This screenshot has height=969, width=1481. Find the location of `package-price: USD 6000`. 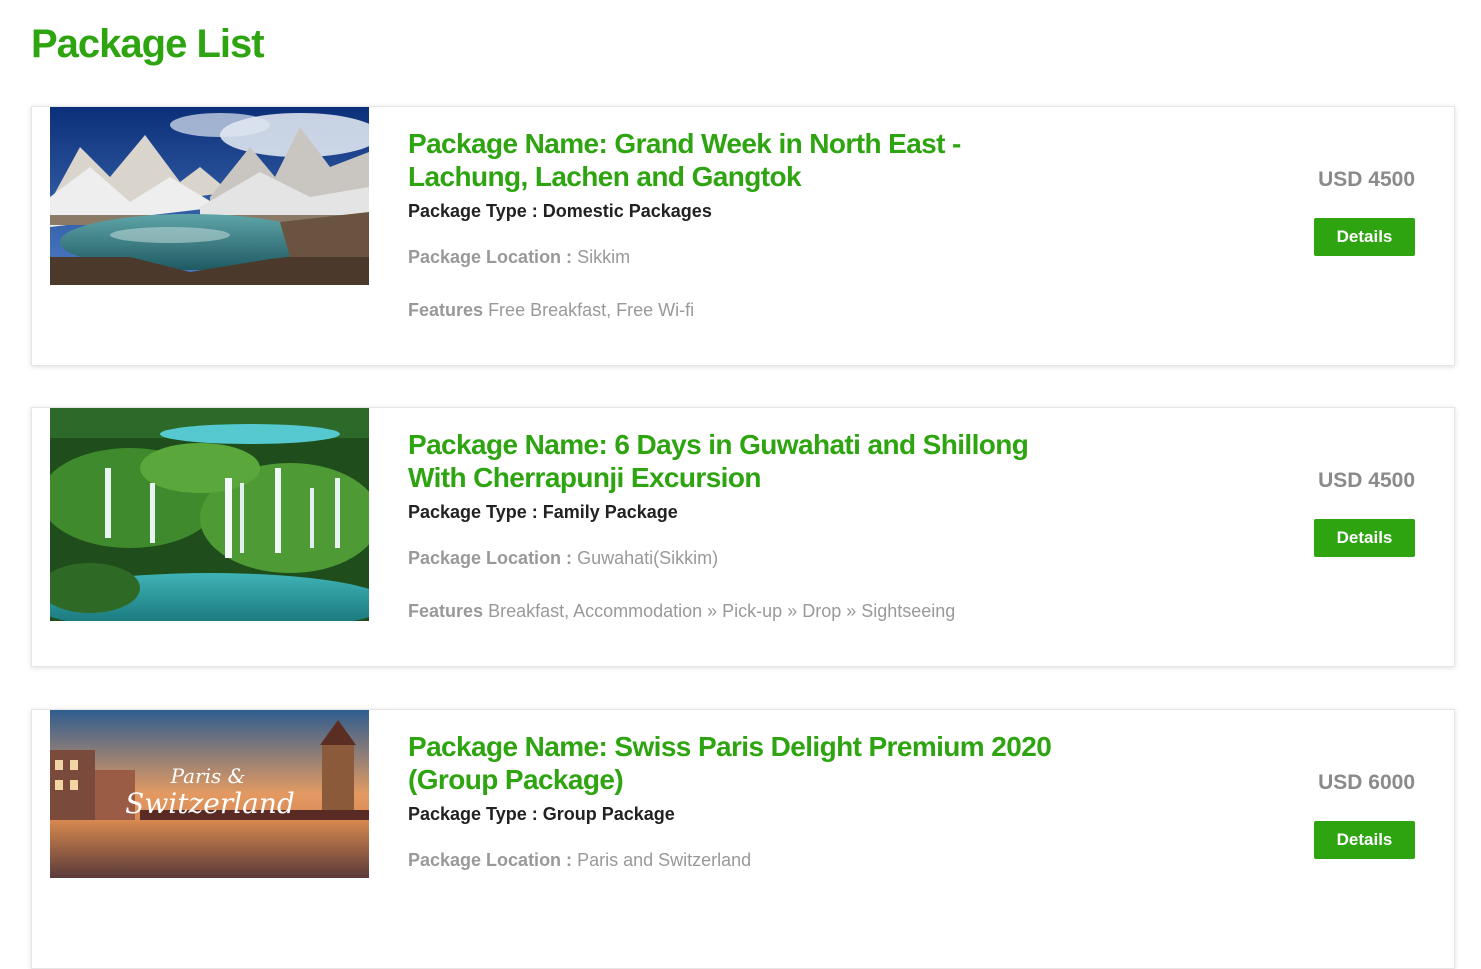

package-price: USD 6000 is located at coordinates (1366, 782).